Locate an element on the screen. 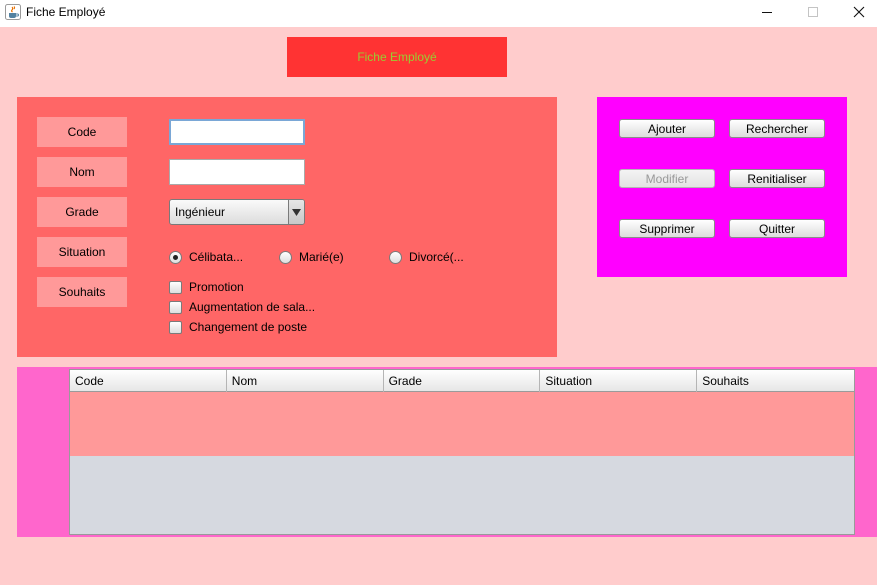  maximize-icon is located at coordinates (813, 13).